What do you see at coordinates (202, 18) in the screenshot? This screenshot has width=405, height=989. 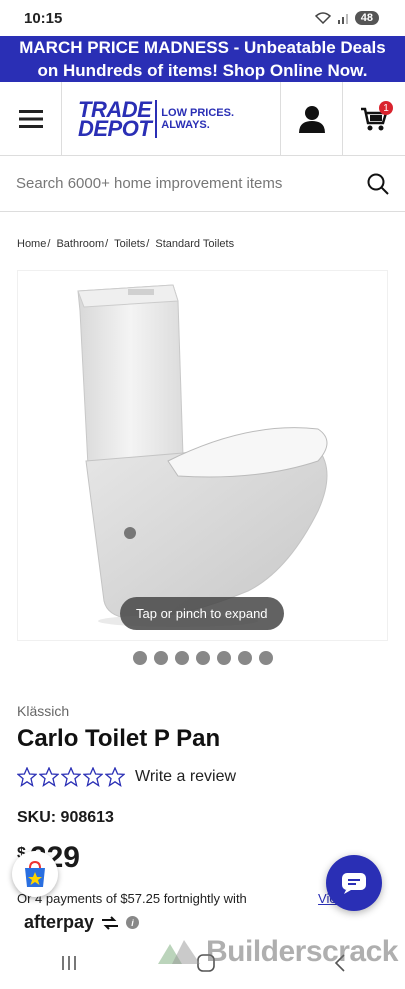 I see `status-bar: 10:15 48` at bounding box center [202, 18].